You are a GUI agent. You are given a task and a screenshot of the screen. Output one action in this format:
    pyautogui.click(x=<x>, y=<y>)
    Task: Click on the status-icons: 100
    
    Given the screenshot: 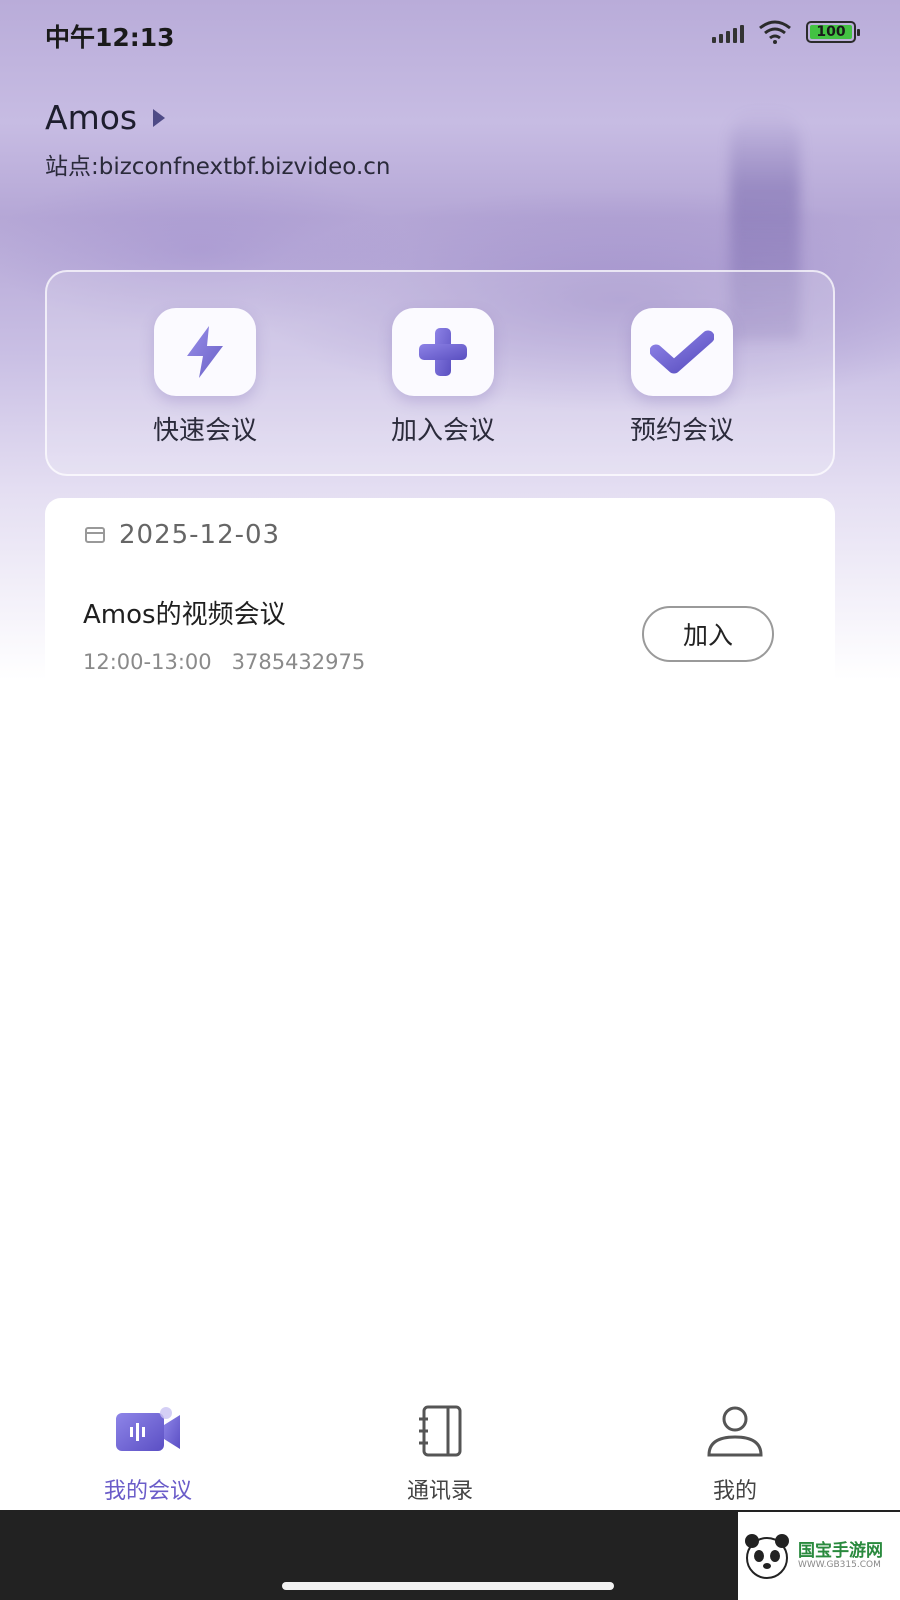 What is the action you would take?
    pyautogui.click(x=786, y=32)
    